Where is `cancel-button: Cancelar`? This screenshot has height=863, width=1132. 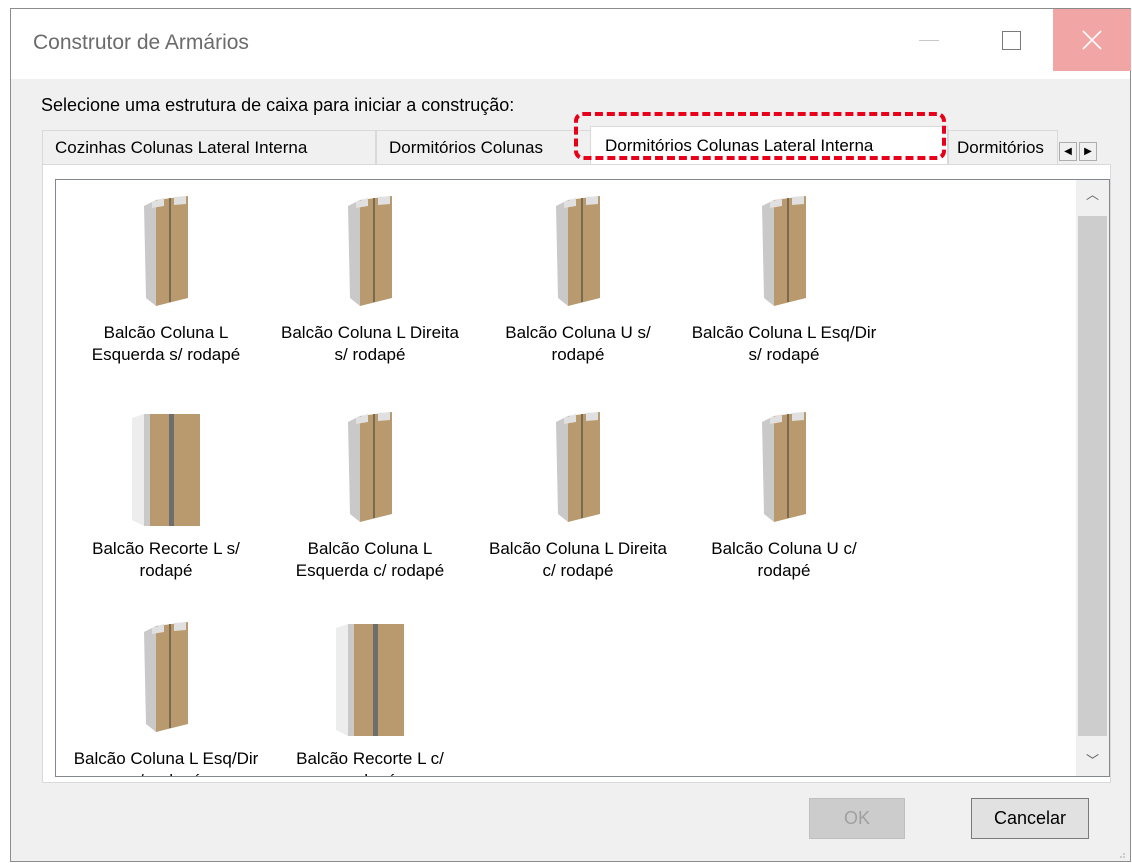 cancel-button: Cancelar is located at coordinates (1030, 818).